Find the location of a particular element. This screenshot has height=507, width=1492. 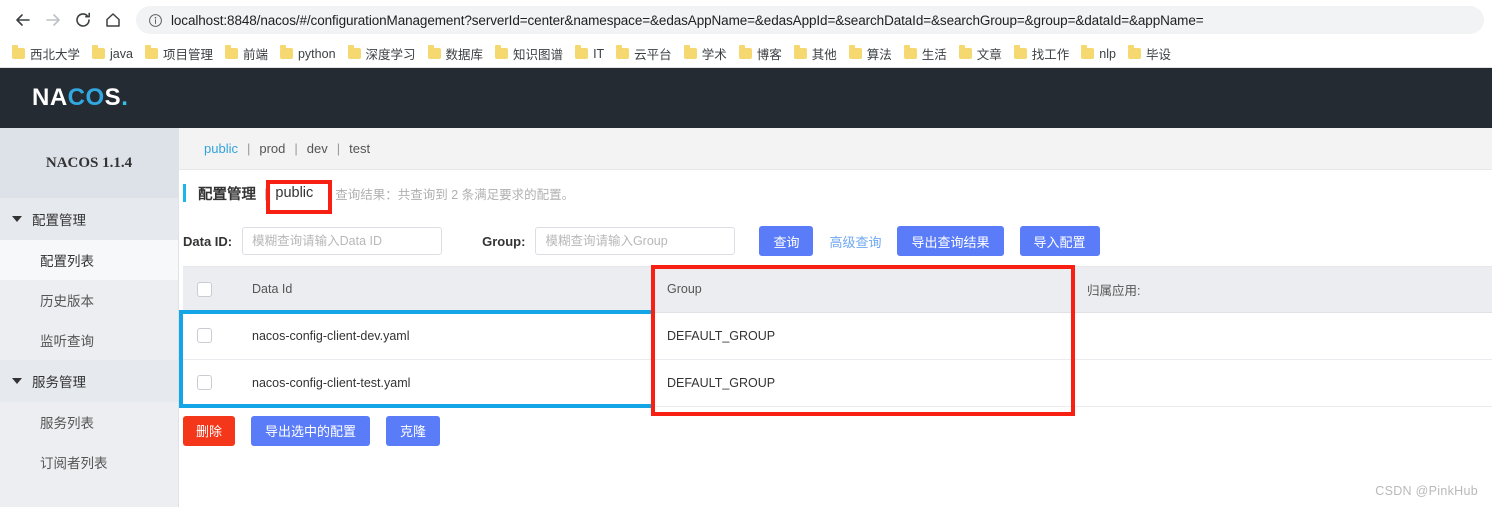

sidebar-item: 监听查询 is located at coordinates (89, 340).